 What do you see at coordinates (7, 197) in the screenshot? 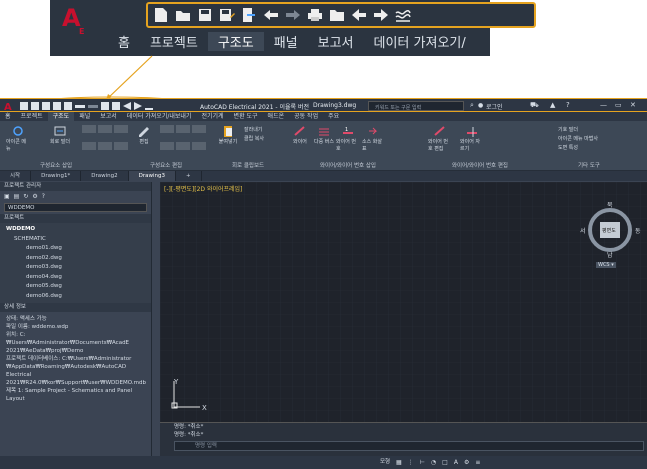
I see `open-project-icon: ▣` at bounding box center [7, 197].